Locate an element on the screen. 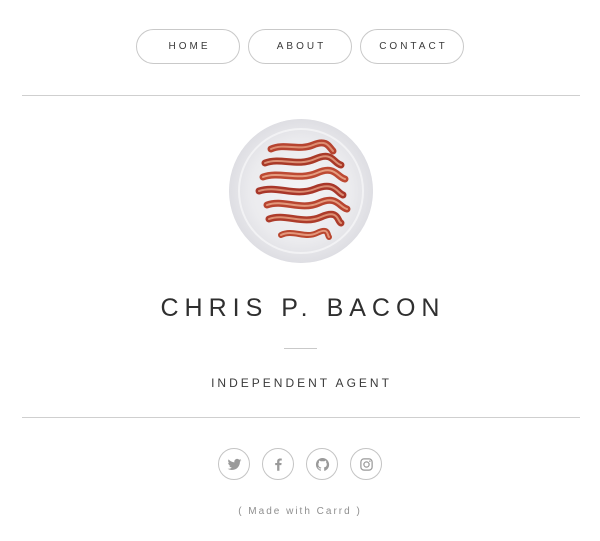 Image resolution: width=600 pixels, height=541 pixels. top-divider is located at coordinates (301, 95).